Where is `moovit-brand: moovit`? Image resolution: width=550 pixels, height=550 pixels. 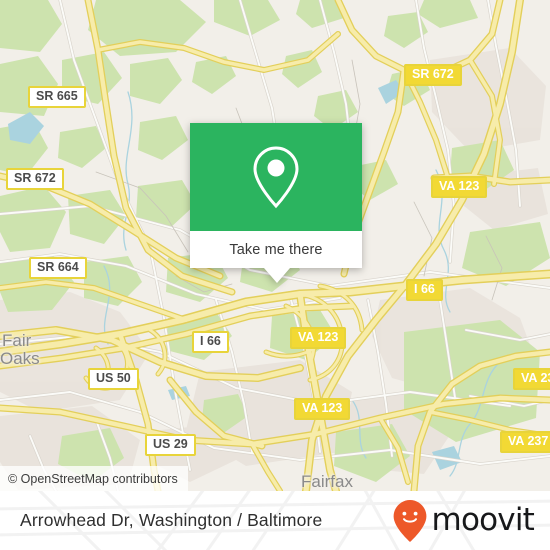
moovit-brand: moovit is located at coordinates (463, 520).